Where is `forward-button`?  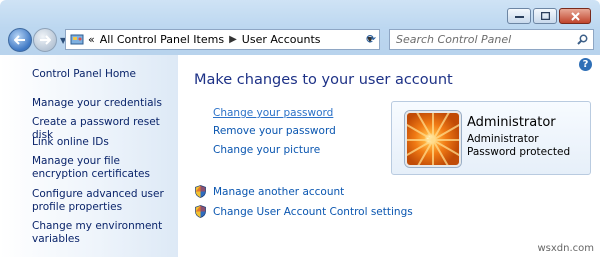
forward-button is located at coordinates (45, 40).